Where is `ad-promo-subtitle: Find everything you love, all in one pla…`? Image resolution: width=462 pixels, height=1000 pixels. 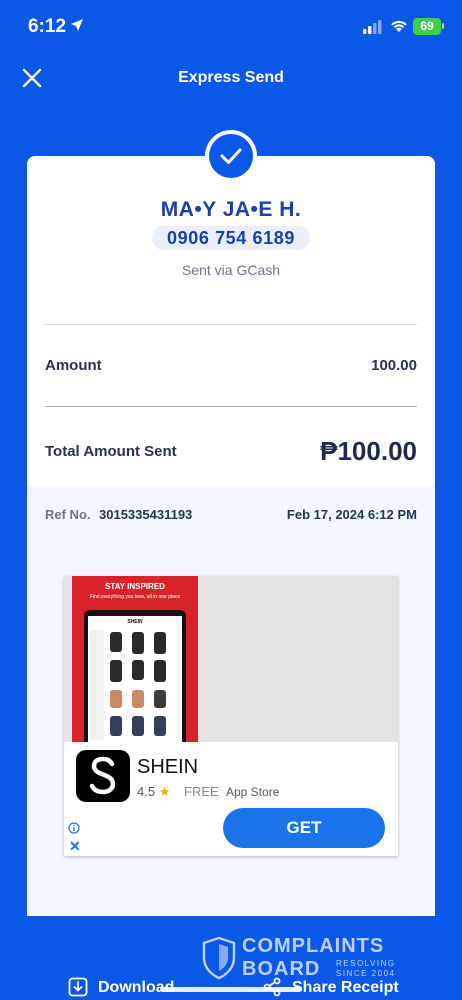
ad-promo-subtitle: Find everything you love, all in one pla… is located at coordinates (135, 597).